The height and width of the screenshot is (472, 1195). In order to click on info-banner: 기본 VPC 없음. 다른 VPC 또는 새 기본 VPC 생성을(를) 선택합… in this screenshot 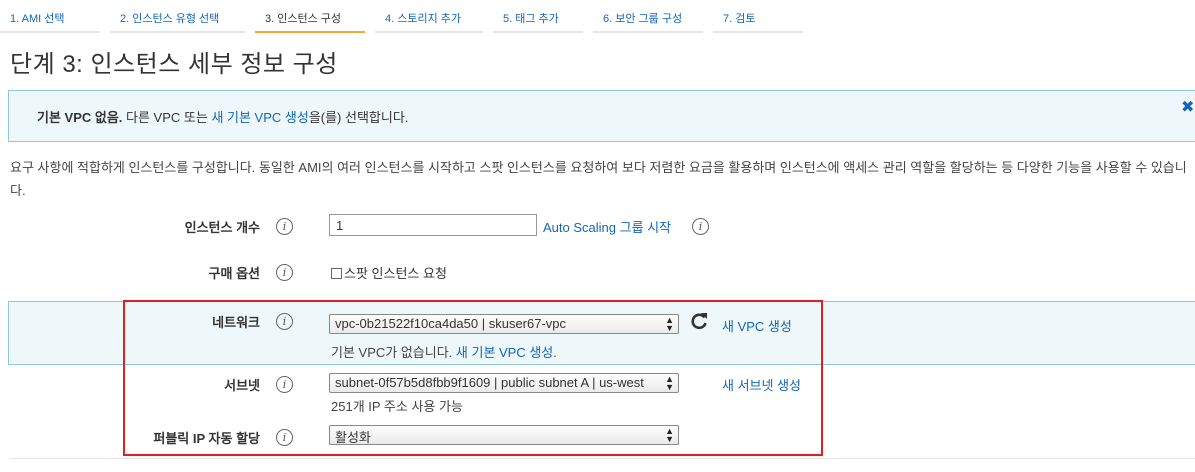, I will do `click(601, 116)`.